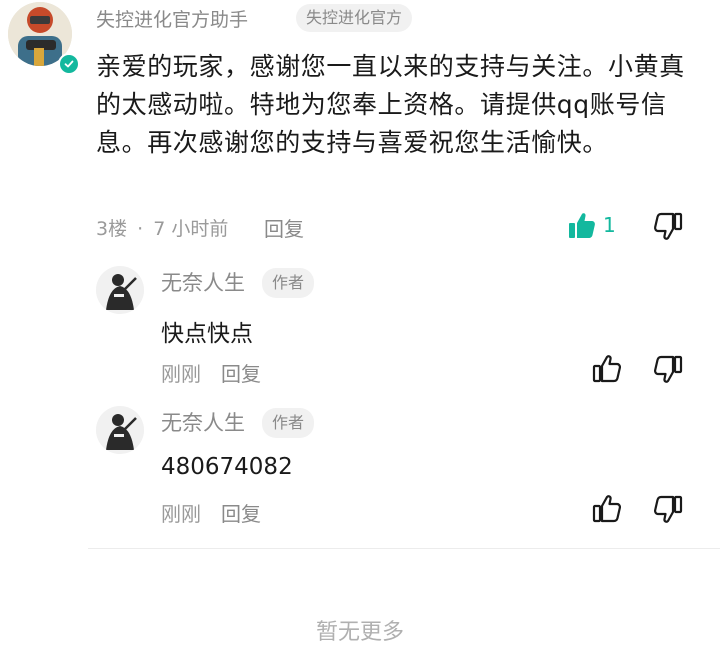 The height and width of the screenshot is (649, 720). I want to click on comment-author: 失控进化官方助手, so click(172, 20).